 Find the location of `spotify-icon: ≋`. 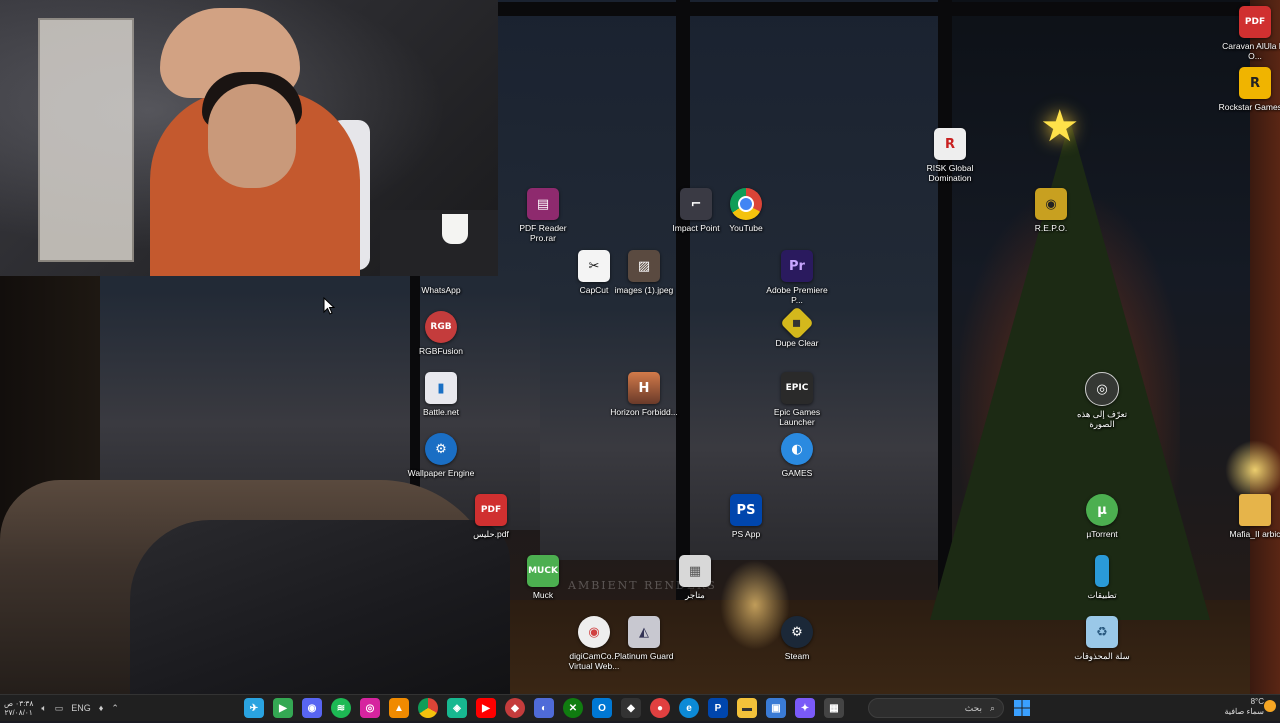

spotify-icon: ≋ is located at coordinates (341, 708).